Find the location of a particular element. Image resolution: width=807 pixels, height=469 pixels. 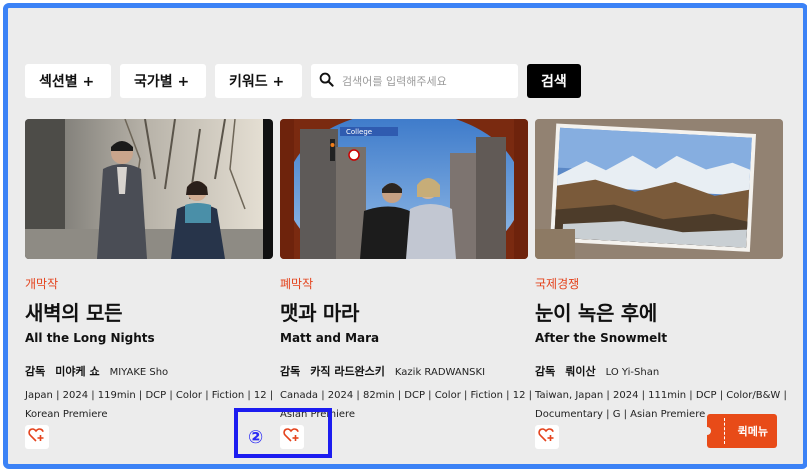

director-name-korean: 뤄이산 is located at coordinates (580, 371).